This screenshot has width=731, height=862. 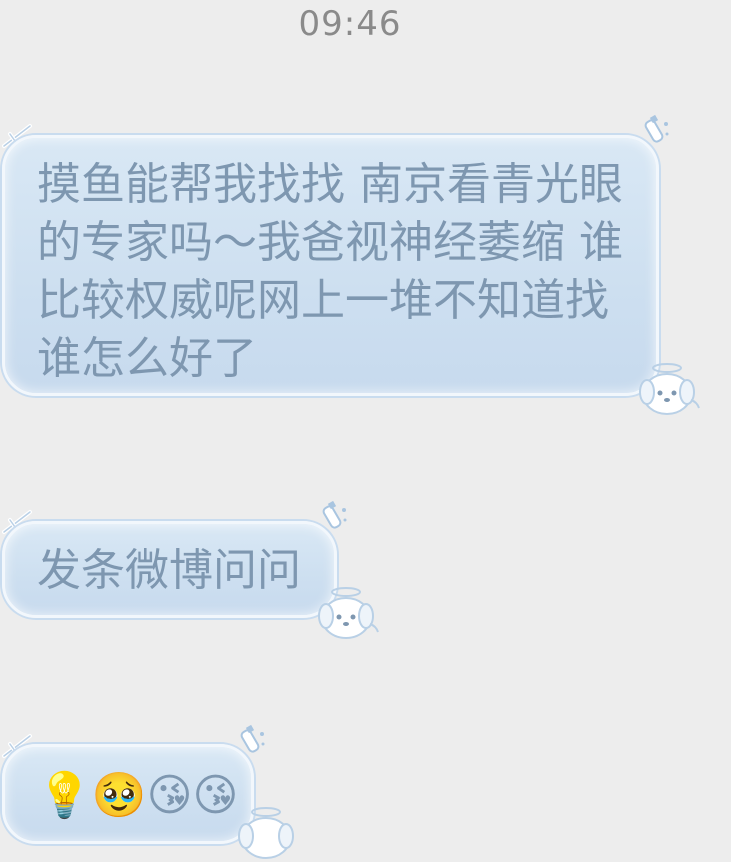 I want to click on message-bubble: 发条微博问问, so click(x=169, y=569).